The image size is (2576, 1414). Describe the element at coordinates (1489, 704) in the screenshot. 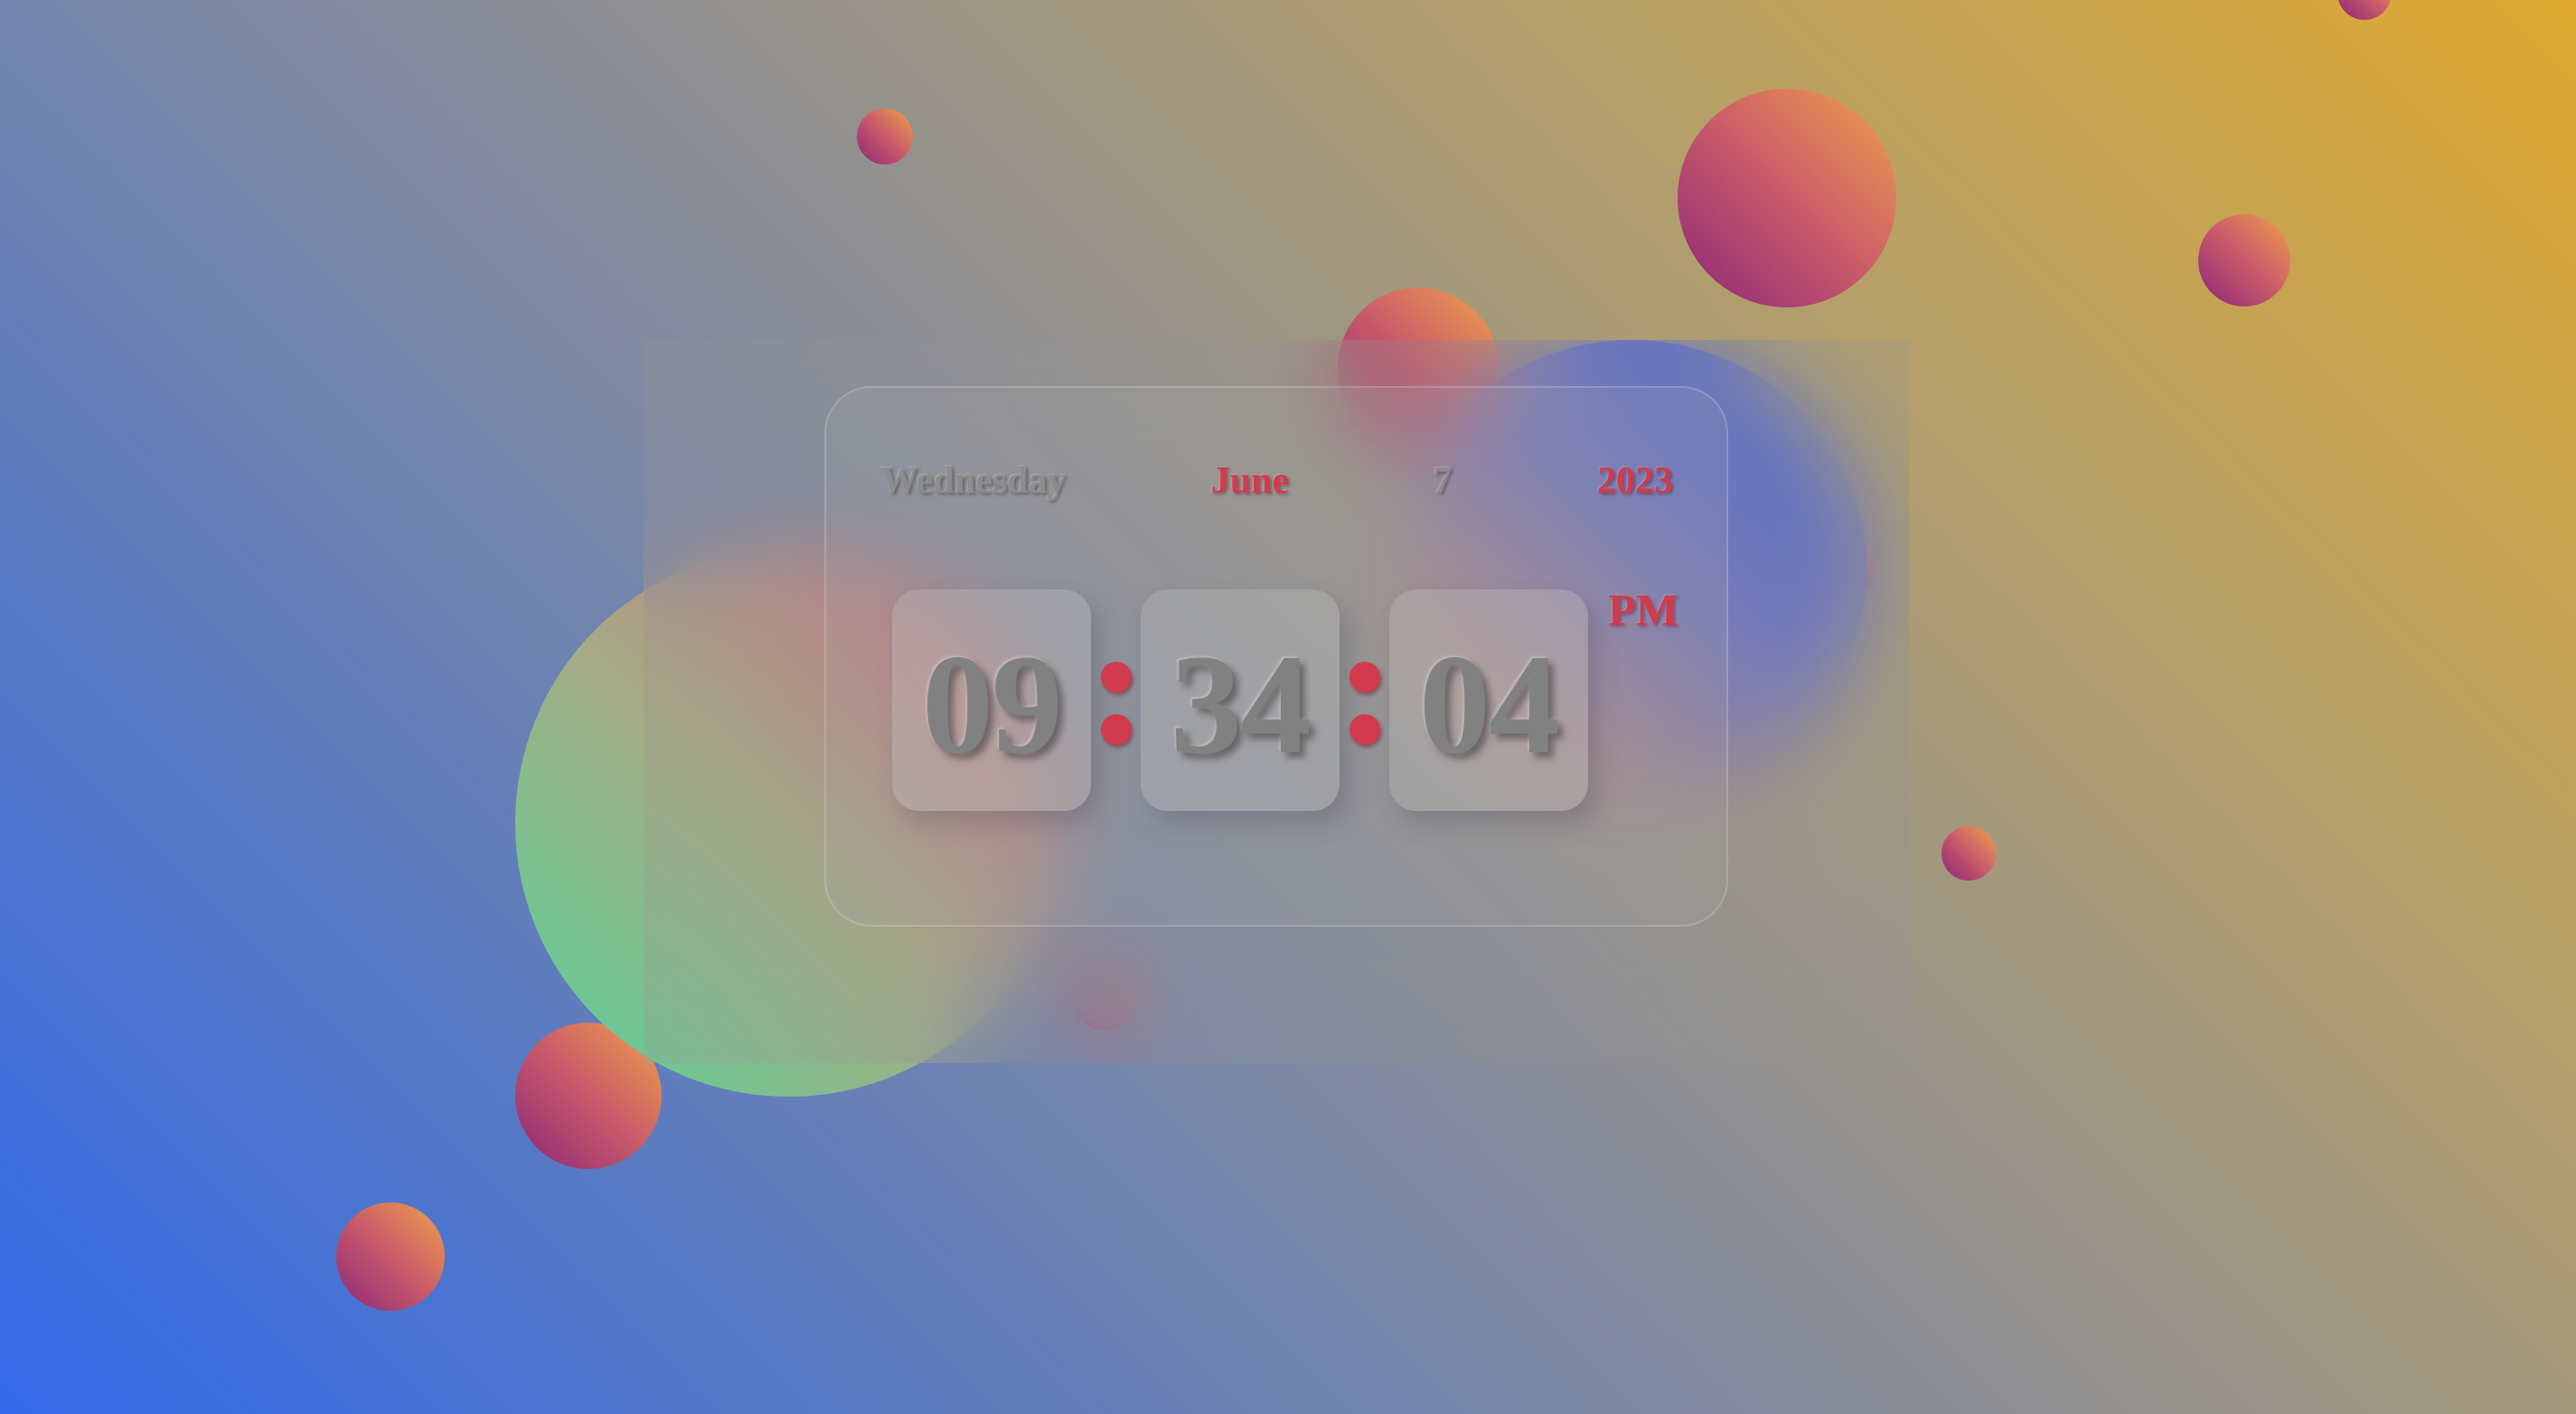

I see `seconds-value: 04` at that location.